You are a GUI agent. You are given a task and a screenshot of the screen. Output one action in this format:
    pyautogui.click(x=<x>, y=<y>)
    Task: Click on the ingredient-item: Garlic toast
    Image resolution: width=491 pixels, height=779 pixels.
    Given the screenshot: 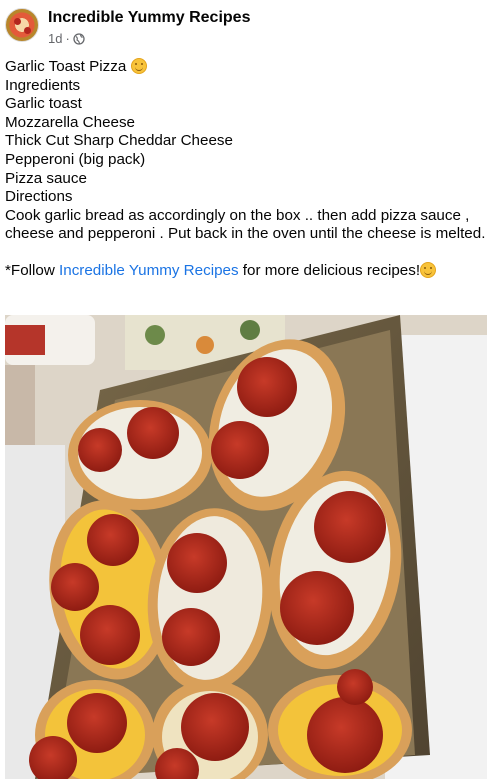 What is the action you would take?
    pyautogui.click(x=43, y=104)
    